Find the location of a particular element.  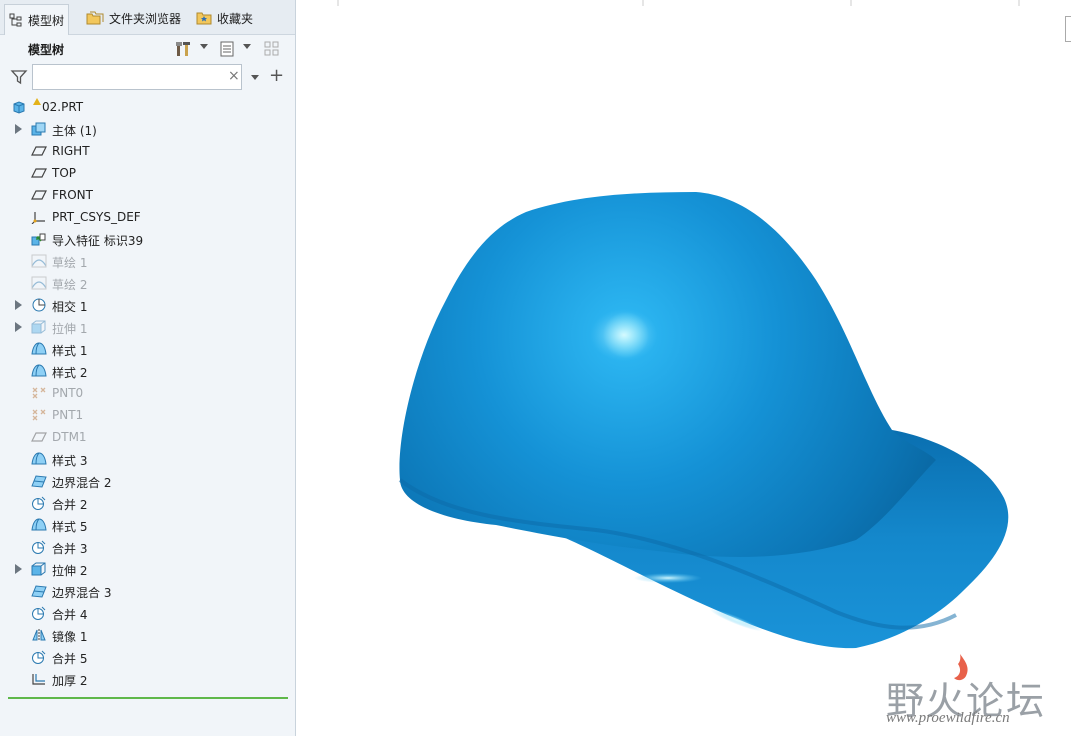

search-dropdown-icon is located at coordinates (255, 77).